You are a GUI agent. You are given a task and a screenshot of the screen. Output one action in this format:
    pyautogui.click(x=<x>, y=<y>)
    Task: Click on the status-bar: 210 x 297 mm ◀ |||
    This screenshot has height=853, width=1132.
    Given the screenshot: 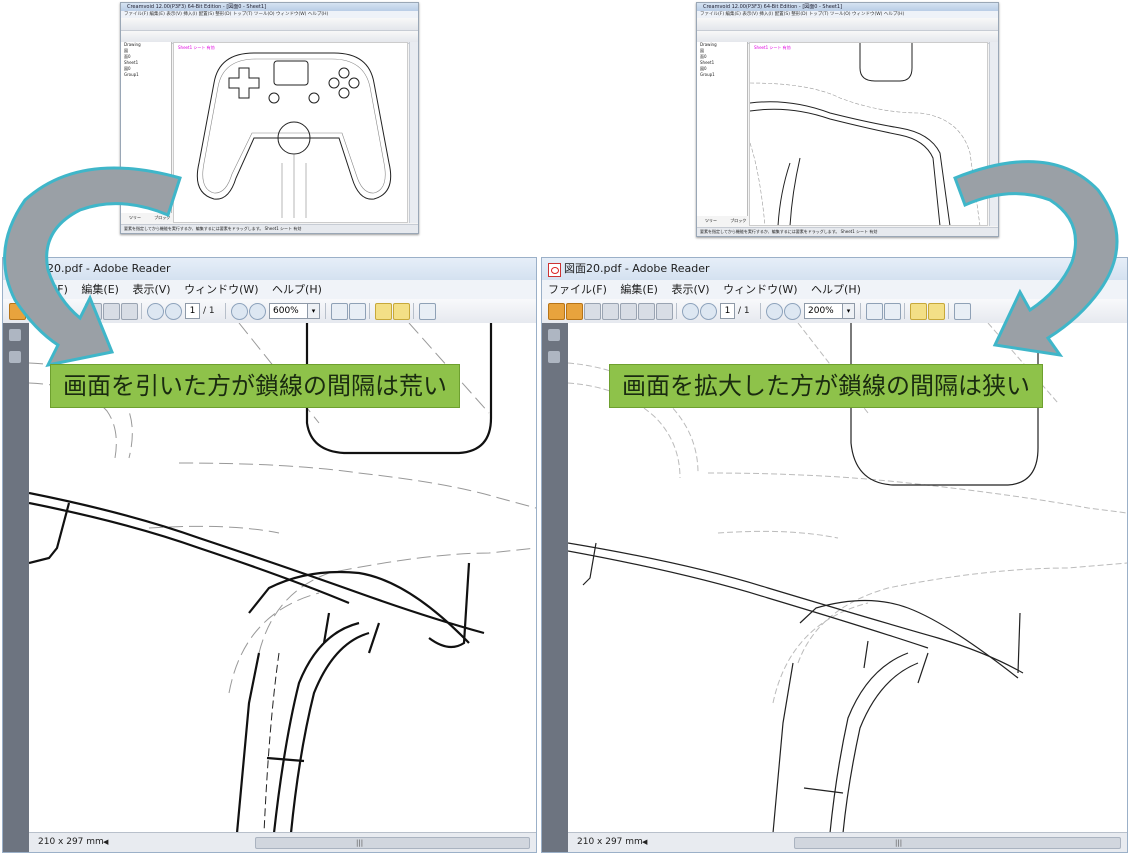 What is the action you would take?
    pyautogui.click(x=847, y=842)
    